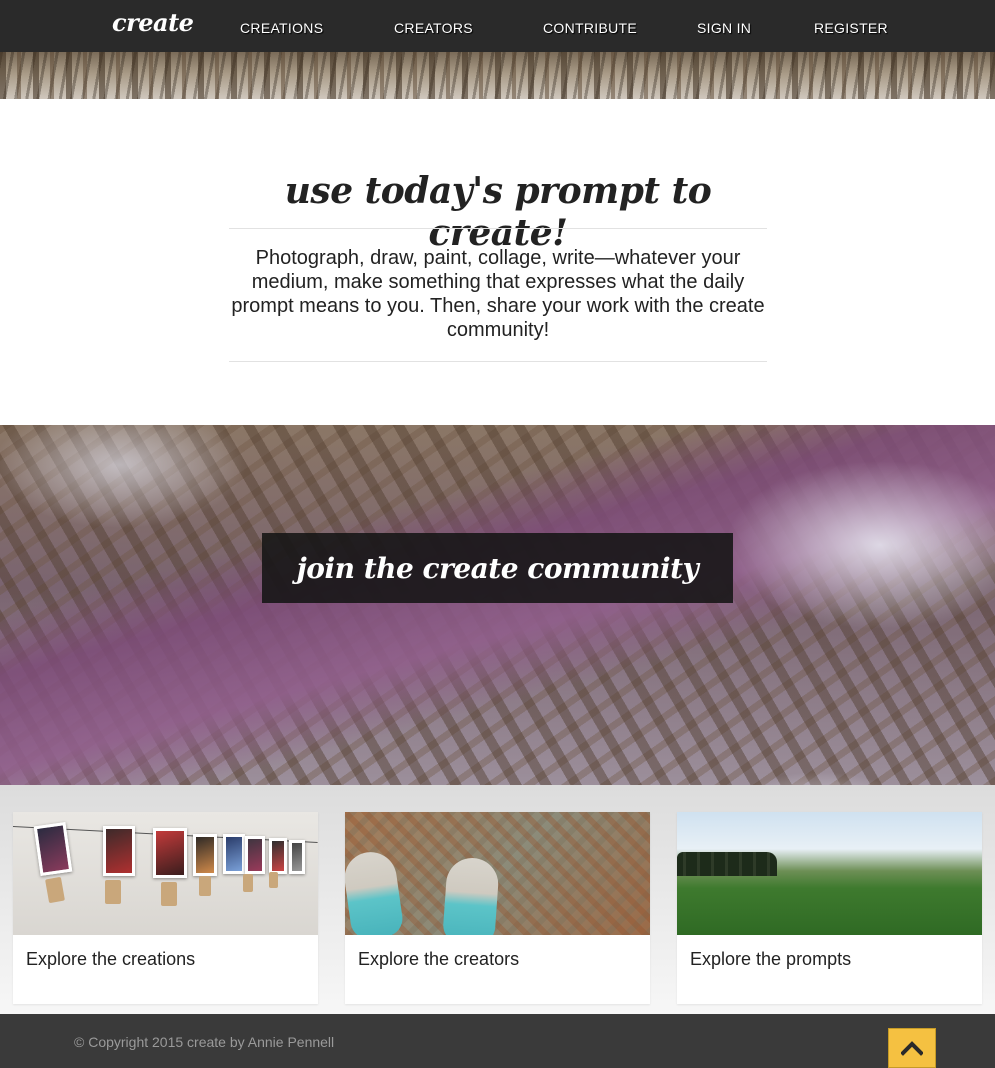 This screenshot has height=1068, width=995. I want to click on creations-image, so click(165, 873).